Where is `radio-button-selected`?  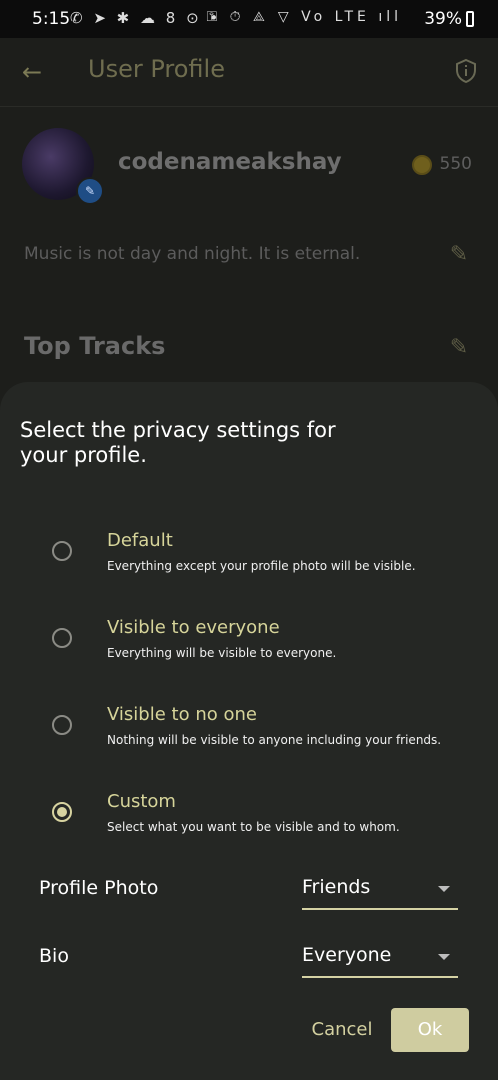
radio-button-selected is located at coordinates (62, 812).